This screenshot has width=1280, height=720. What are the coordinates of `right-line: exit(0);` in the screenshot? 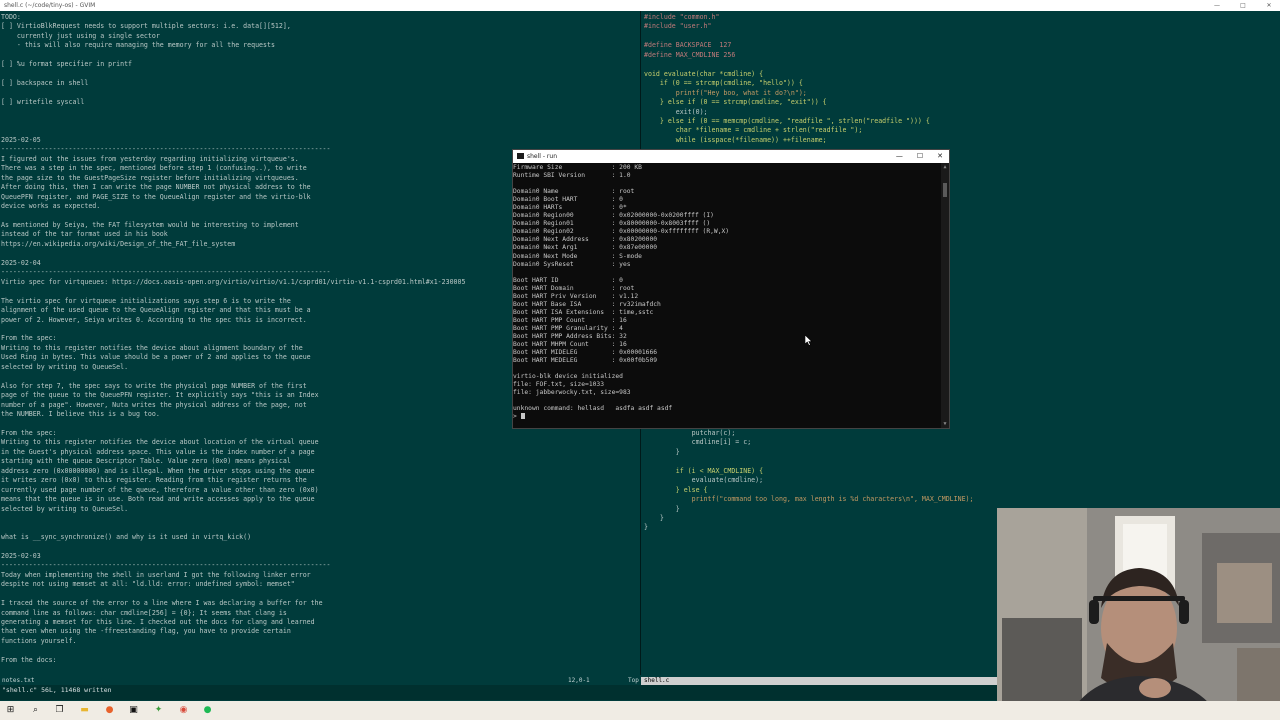 It's located at (676, 112).